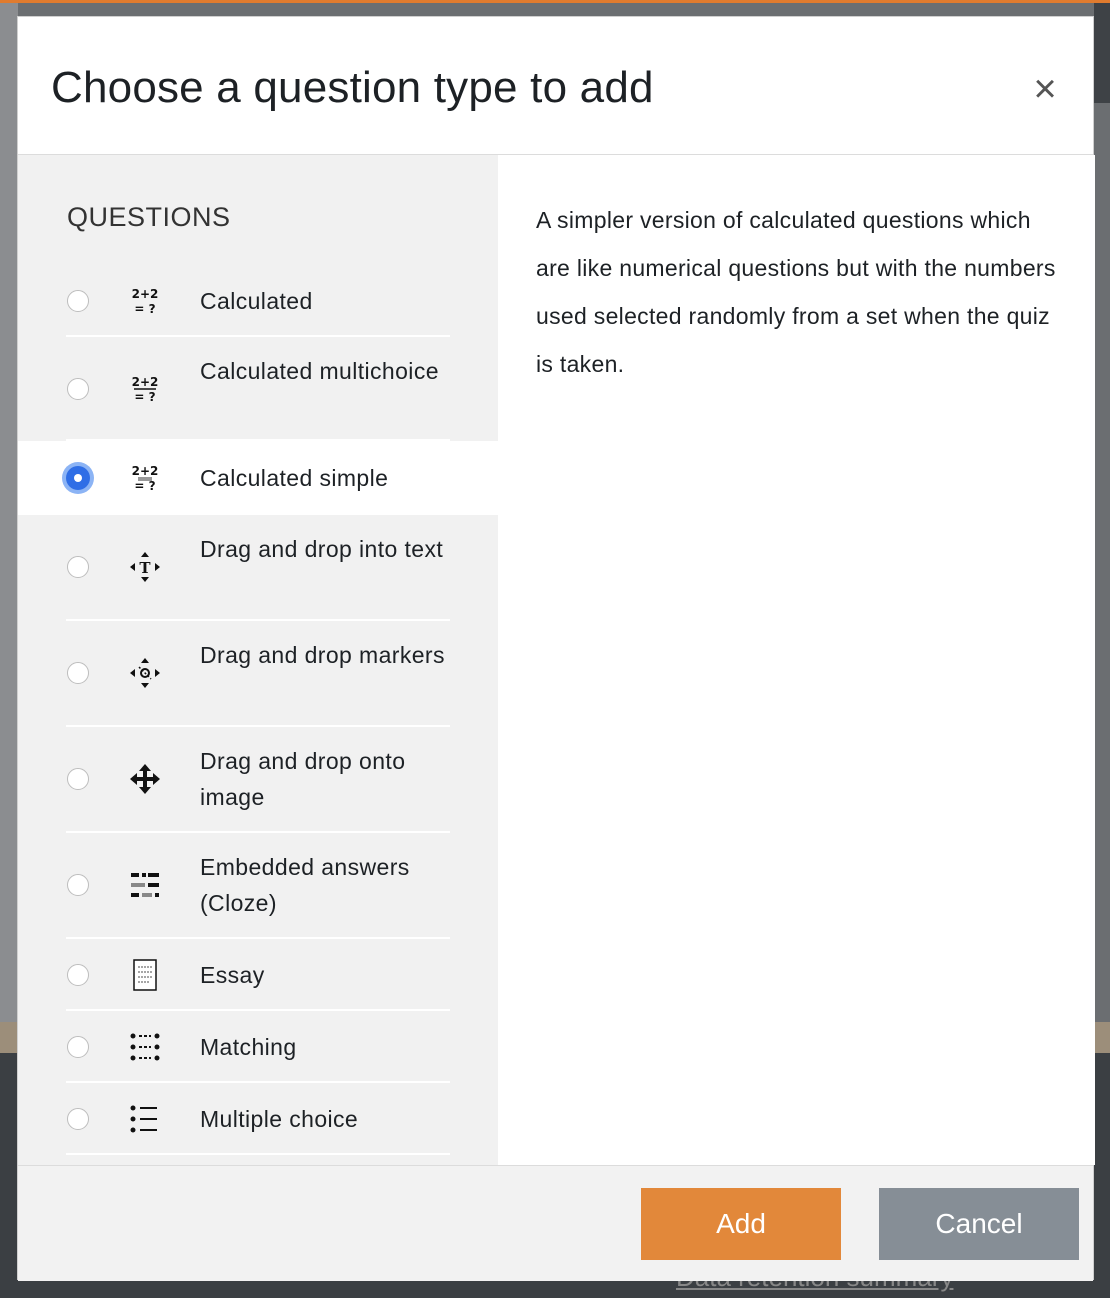 The image size is (1110, 1298). What do you see at coordinates (555, 1223) in the screenshot?
I see `dialog-footer: Add Cancel` at bounding box center [555, 1223].